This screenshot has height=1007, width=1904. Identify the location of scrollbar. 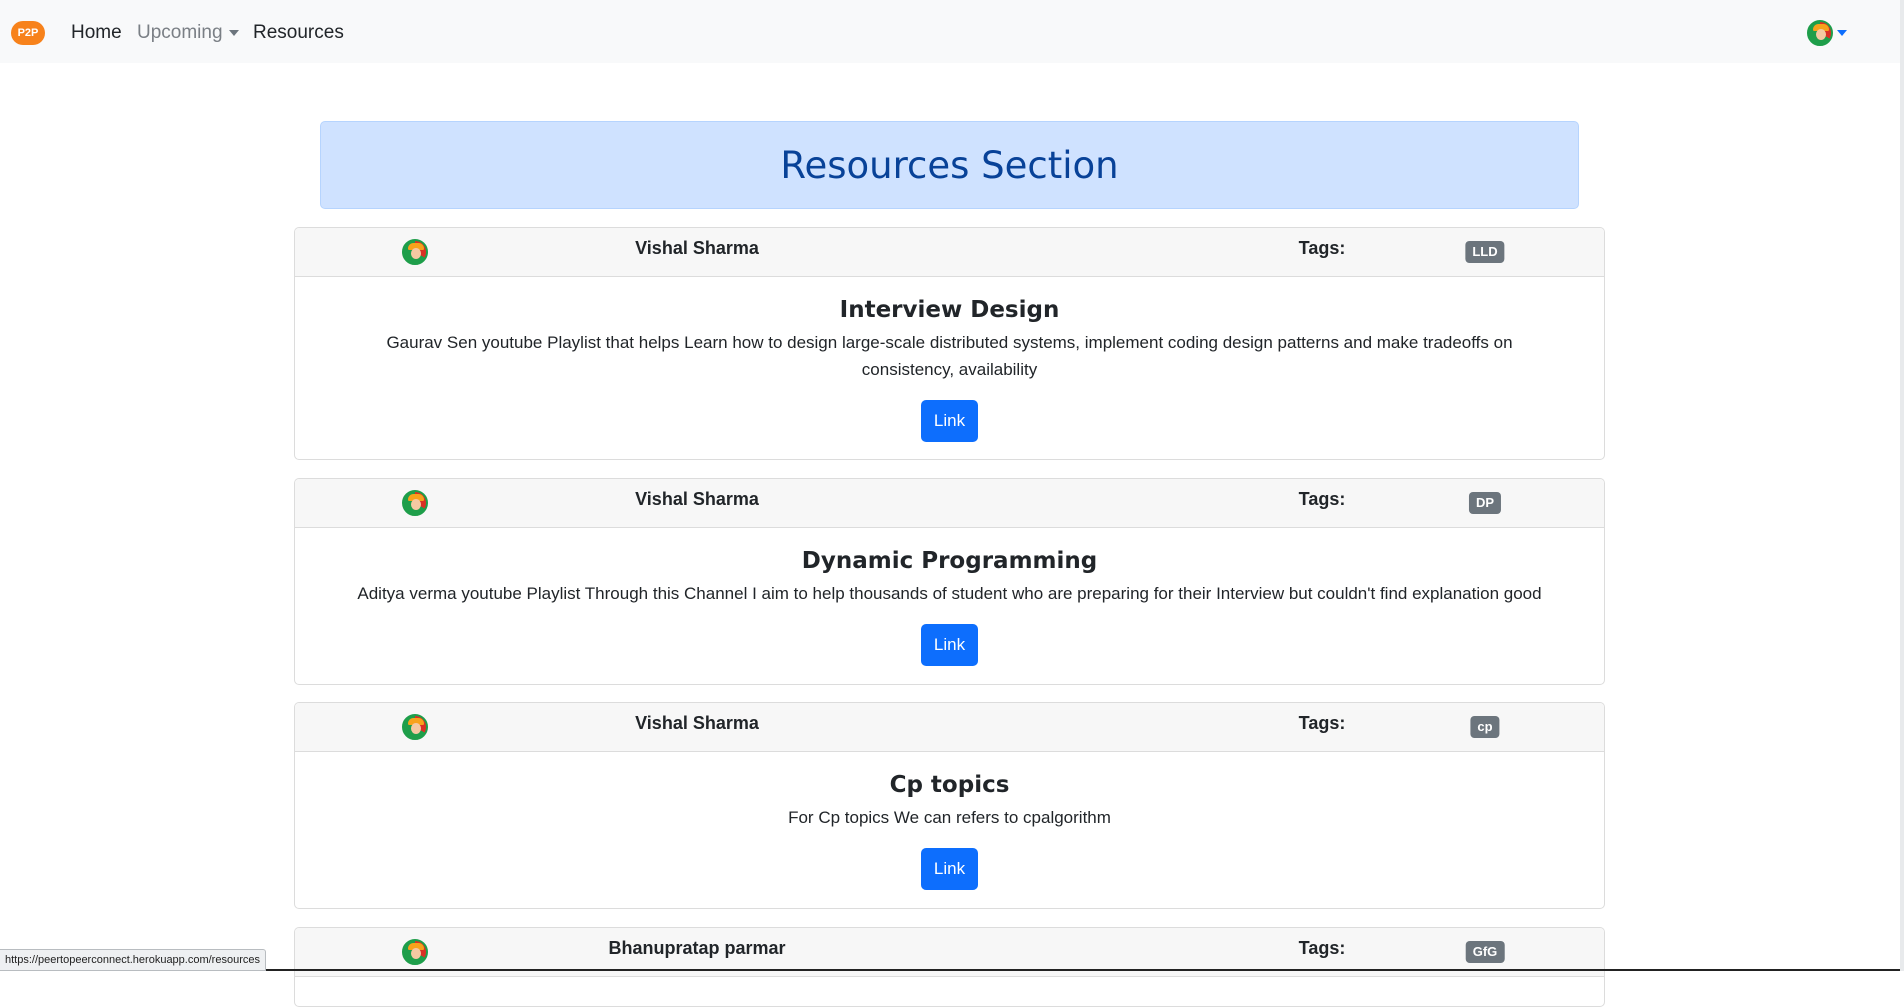
(1902, 485).